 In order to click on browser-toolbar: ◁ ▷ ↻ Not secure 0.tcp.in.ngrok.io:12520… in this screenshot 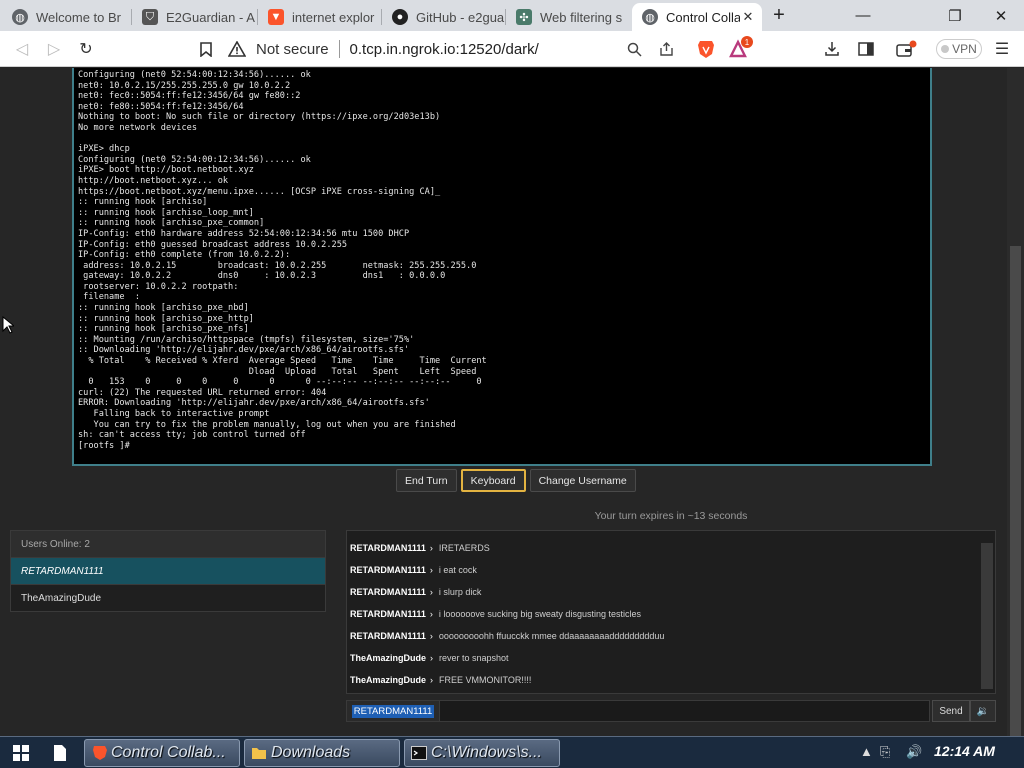, I will do `click(512, 49)`.